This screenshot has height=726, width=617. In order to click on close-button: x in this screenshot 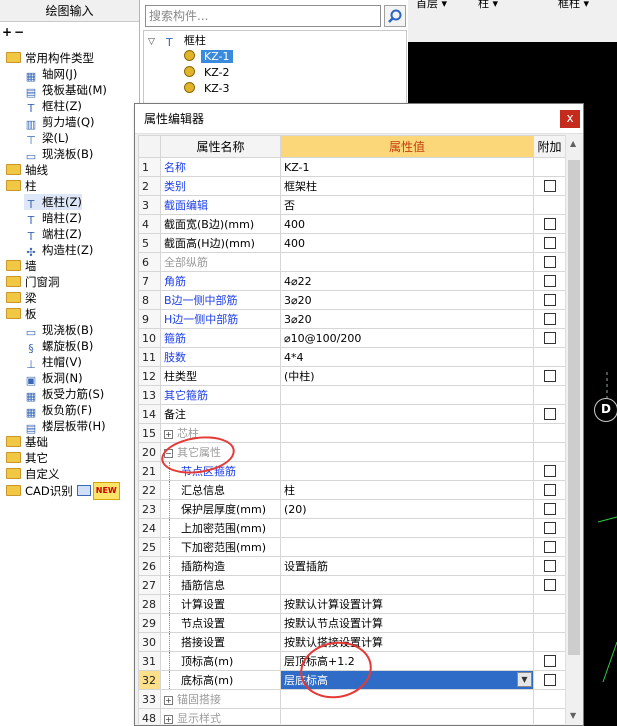, I will do `click(570, 119)`.